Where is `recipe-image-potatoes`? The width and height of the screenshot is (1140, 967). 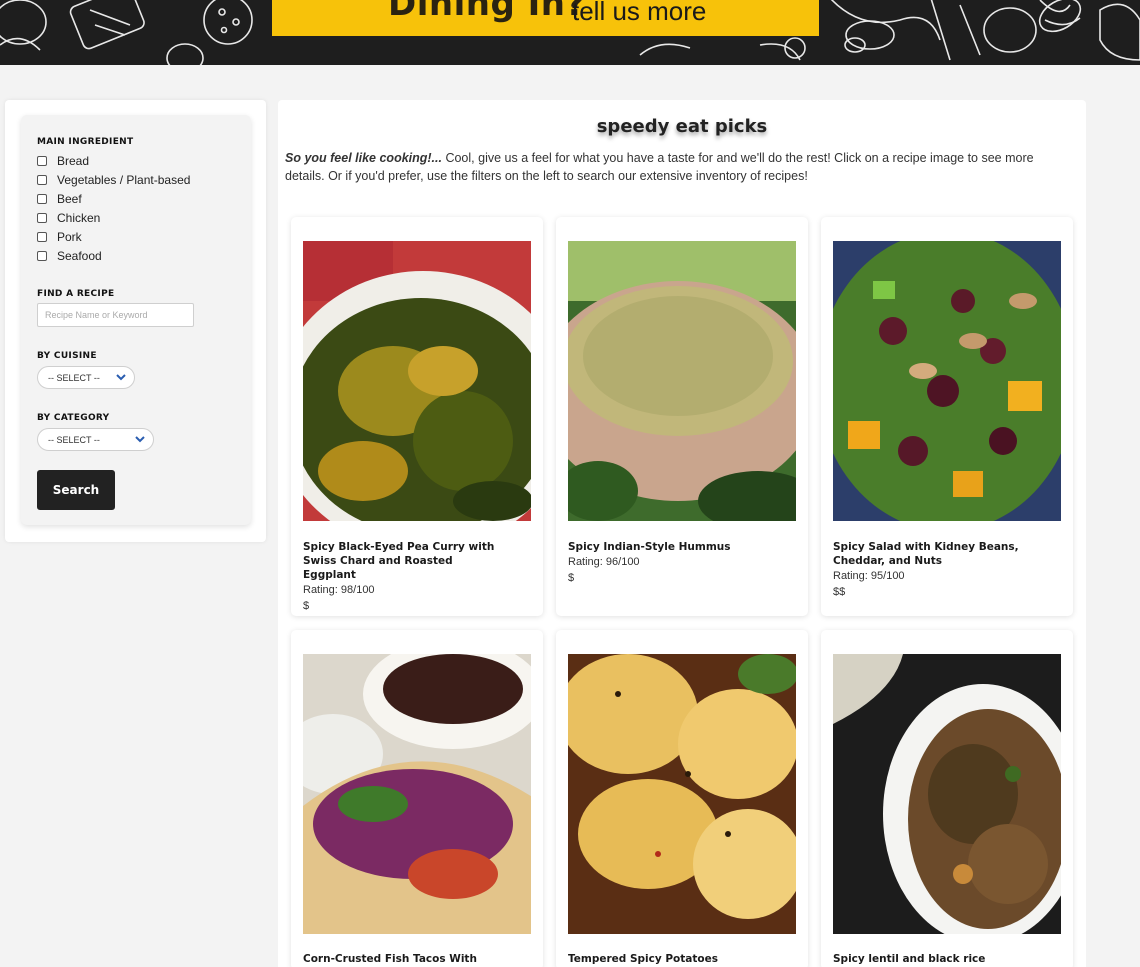 recipe-image-potatoes is located at coordinates (682, 794).